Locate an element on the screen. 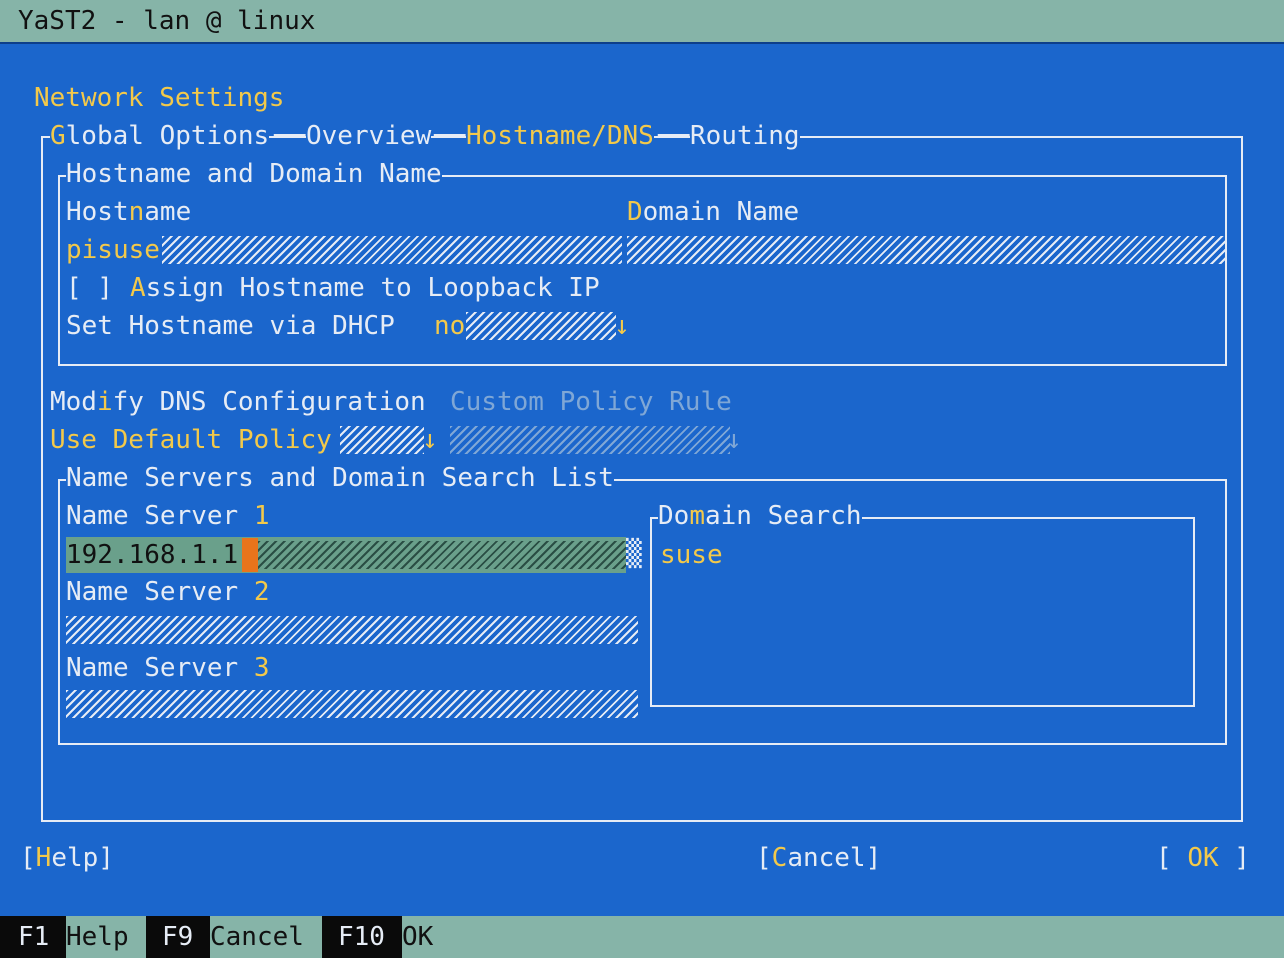 The height and width of the screenshot is (958, 1284). help-button: [Help] is located at coordinates (67, 858).